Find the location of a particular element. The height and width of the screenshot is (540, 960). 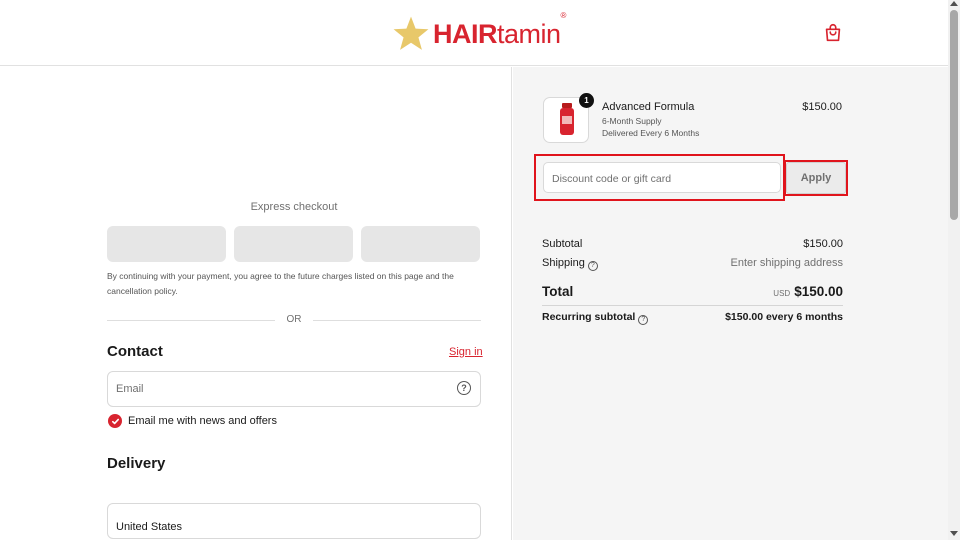

logo-rest-text: tamin is located at coordinates (529, 33).